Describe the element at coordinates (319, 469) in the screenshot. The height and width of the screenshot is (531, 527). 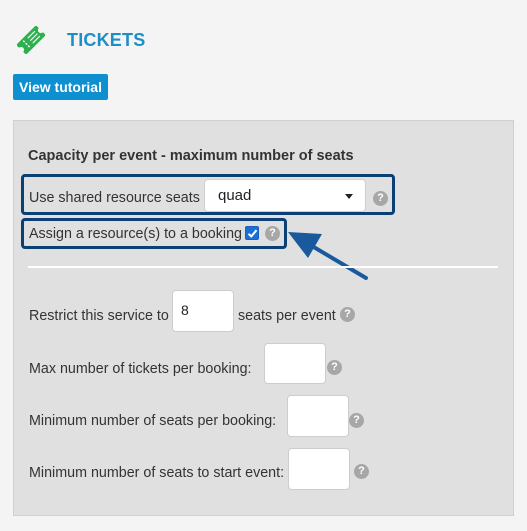
I see `min-seats-start-input` at that location.